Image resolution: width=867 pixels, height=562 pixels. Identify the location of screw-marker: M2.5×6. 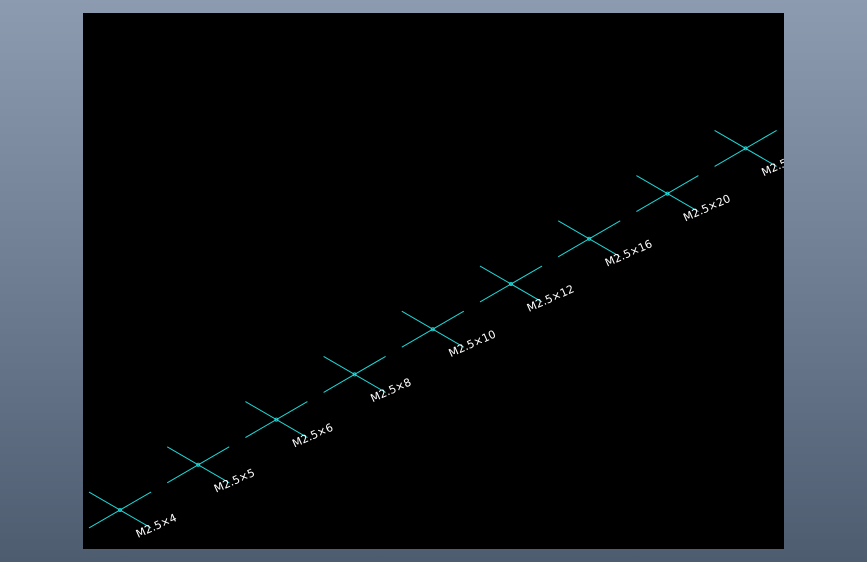
(290, 426).